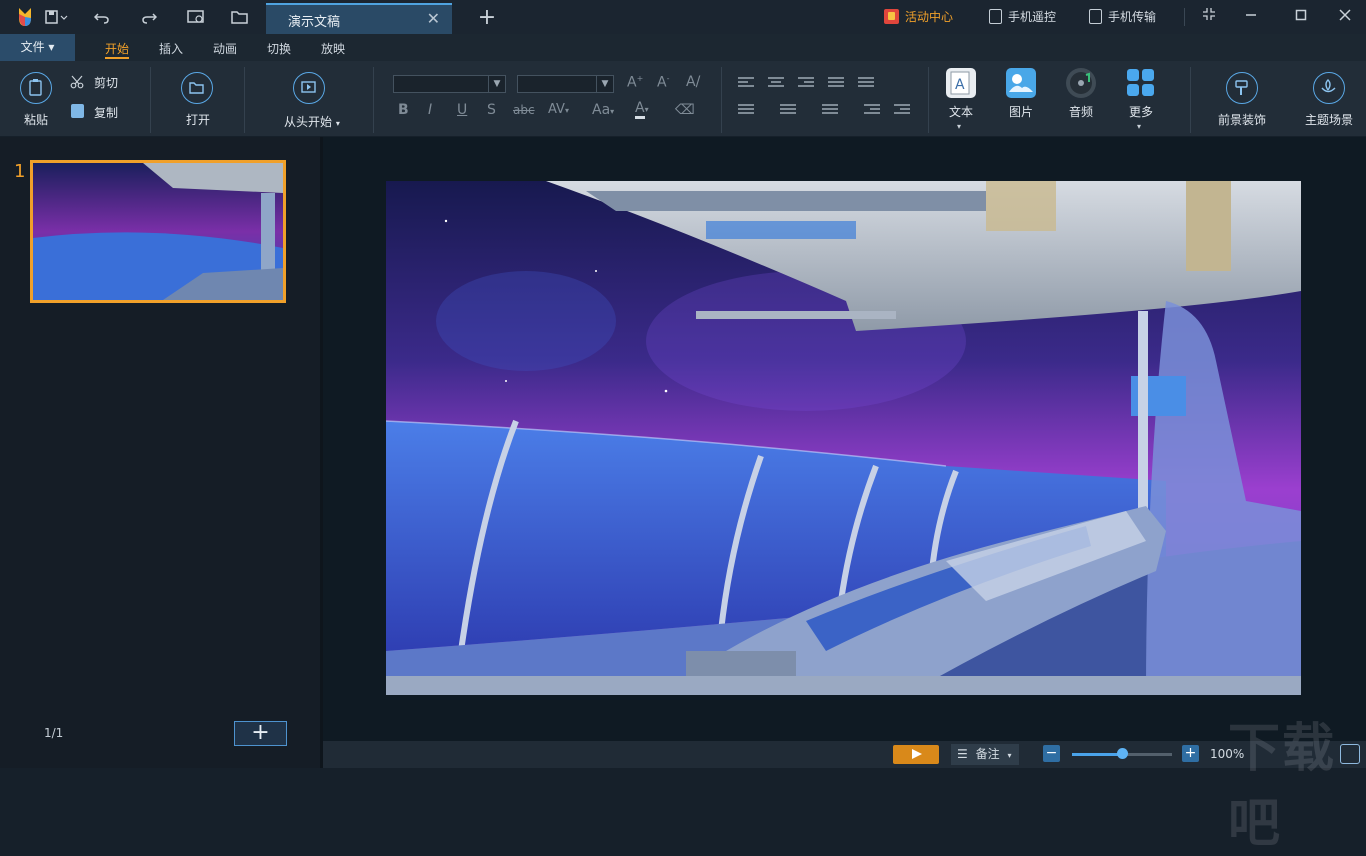  What do you see at coordinates (683, 17) in the screenshot?
I see `title-bar: 演示文稿 ✕ + 活动中心 手机遥控 手机传输` at bounding box center [683, 17].